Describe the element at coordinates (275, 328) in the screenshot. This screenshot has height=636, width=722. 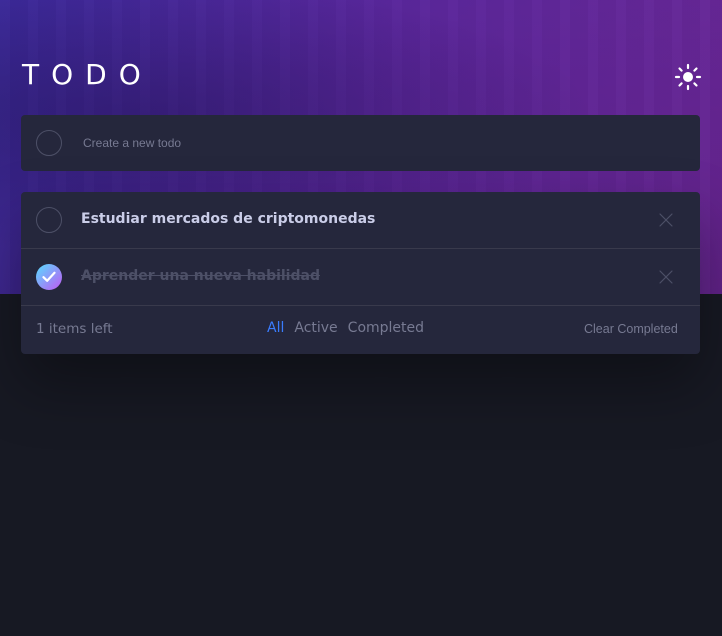
I see `filter-all-button: All` at that location.